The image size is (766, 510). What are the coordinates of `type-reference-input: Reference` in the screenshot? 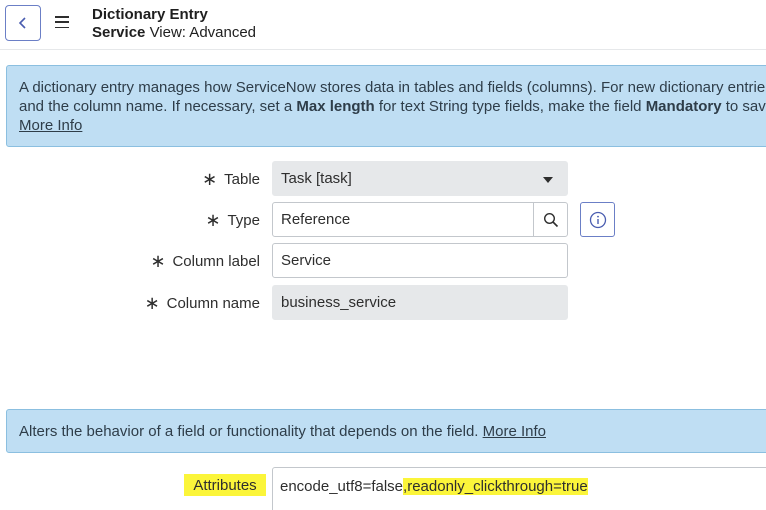 It's located at (403, 219).